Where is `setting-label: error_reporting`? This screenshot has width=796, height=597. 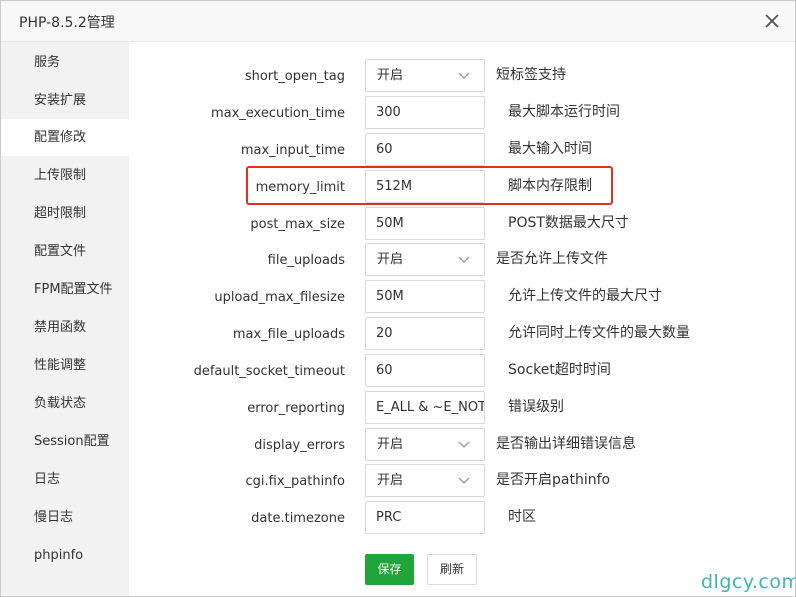 setting-label: error_reporting is located at coordinates (296, 408).